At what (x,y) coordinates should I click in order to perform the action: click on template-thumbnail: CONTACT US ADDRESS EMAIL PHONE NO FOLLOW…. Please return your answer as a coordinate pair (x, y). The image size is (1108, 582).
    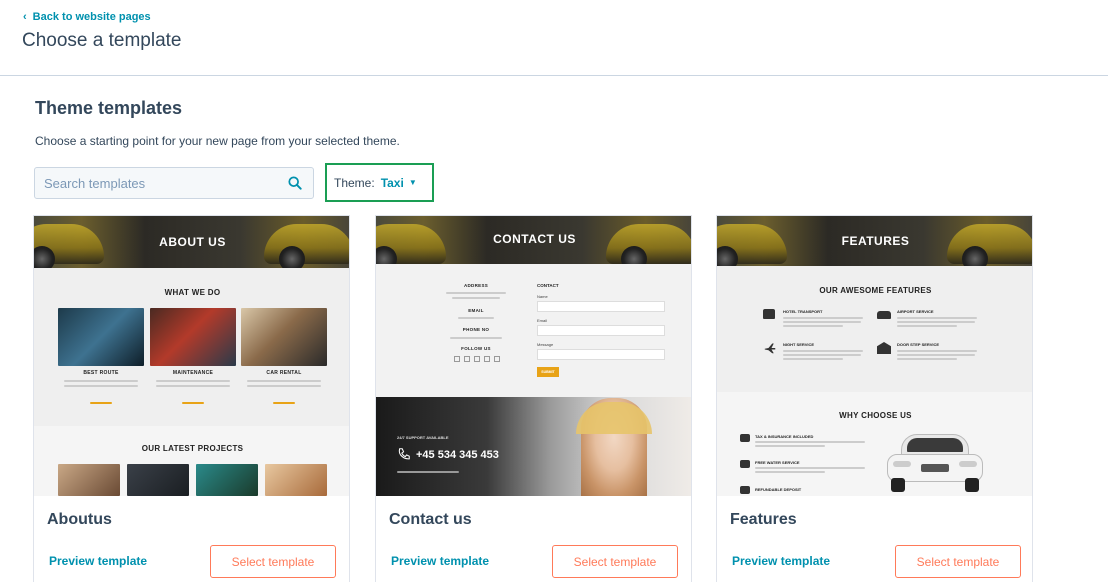
    Looking at the image, I should click on (533, 356).